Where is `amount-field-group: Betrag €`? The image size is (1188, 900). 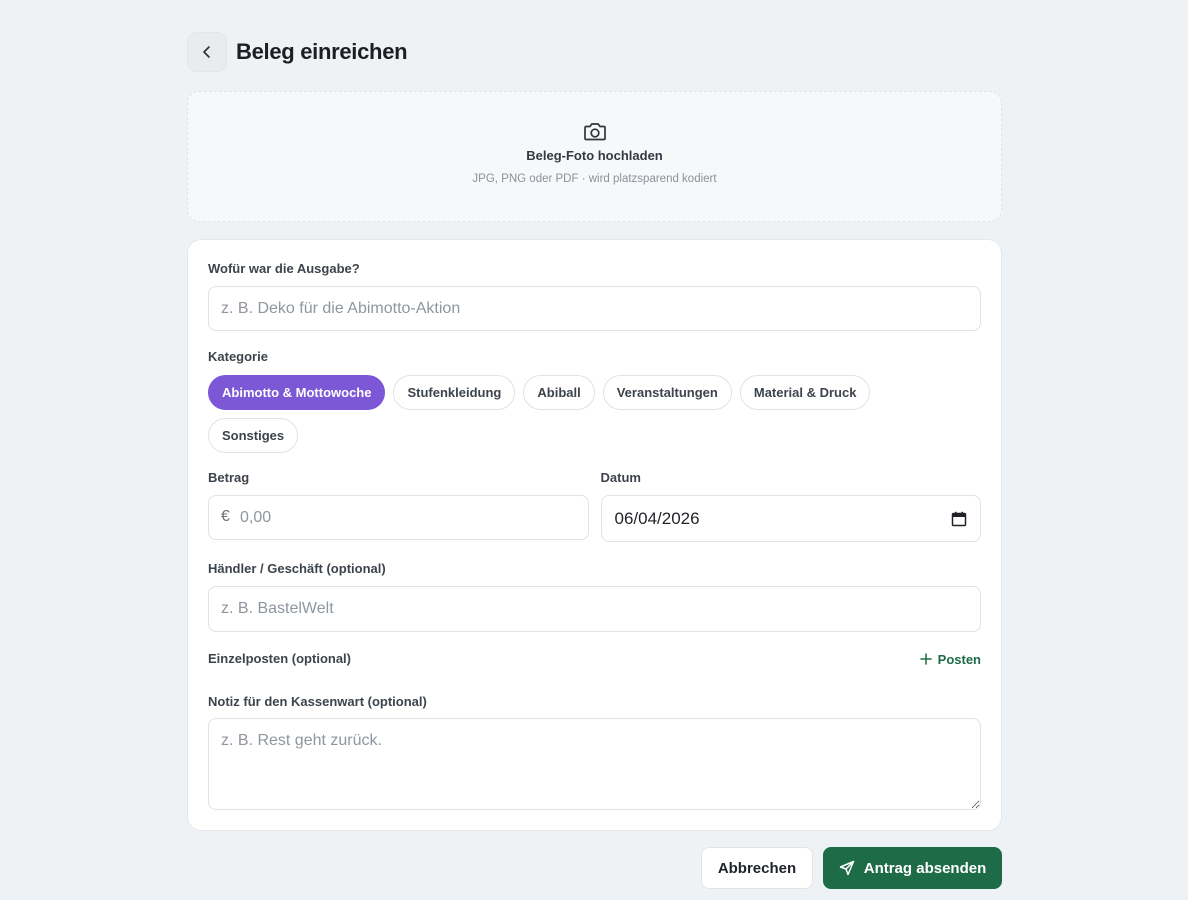 amount-field-group: Betrag € is located at coordinates (398, 506).